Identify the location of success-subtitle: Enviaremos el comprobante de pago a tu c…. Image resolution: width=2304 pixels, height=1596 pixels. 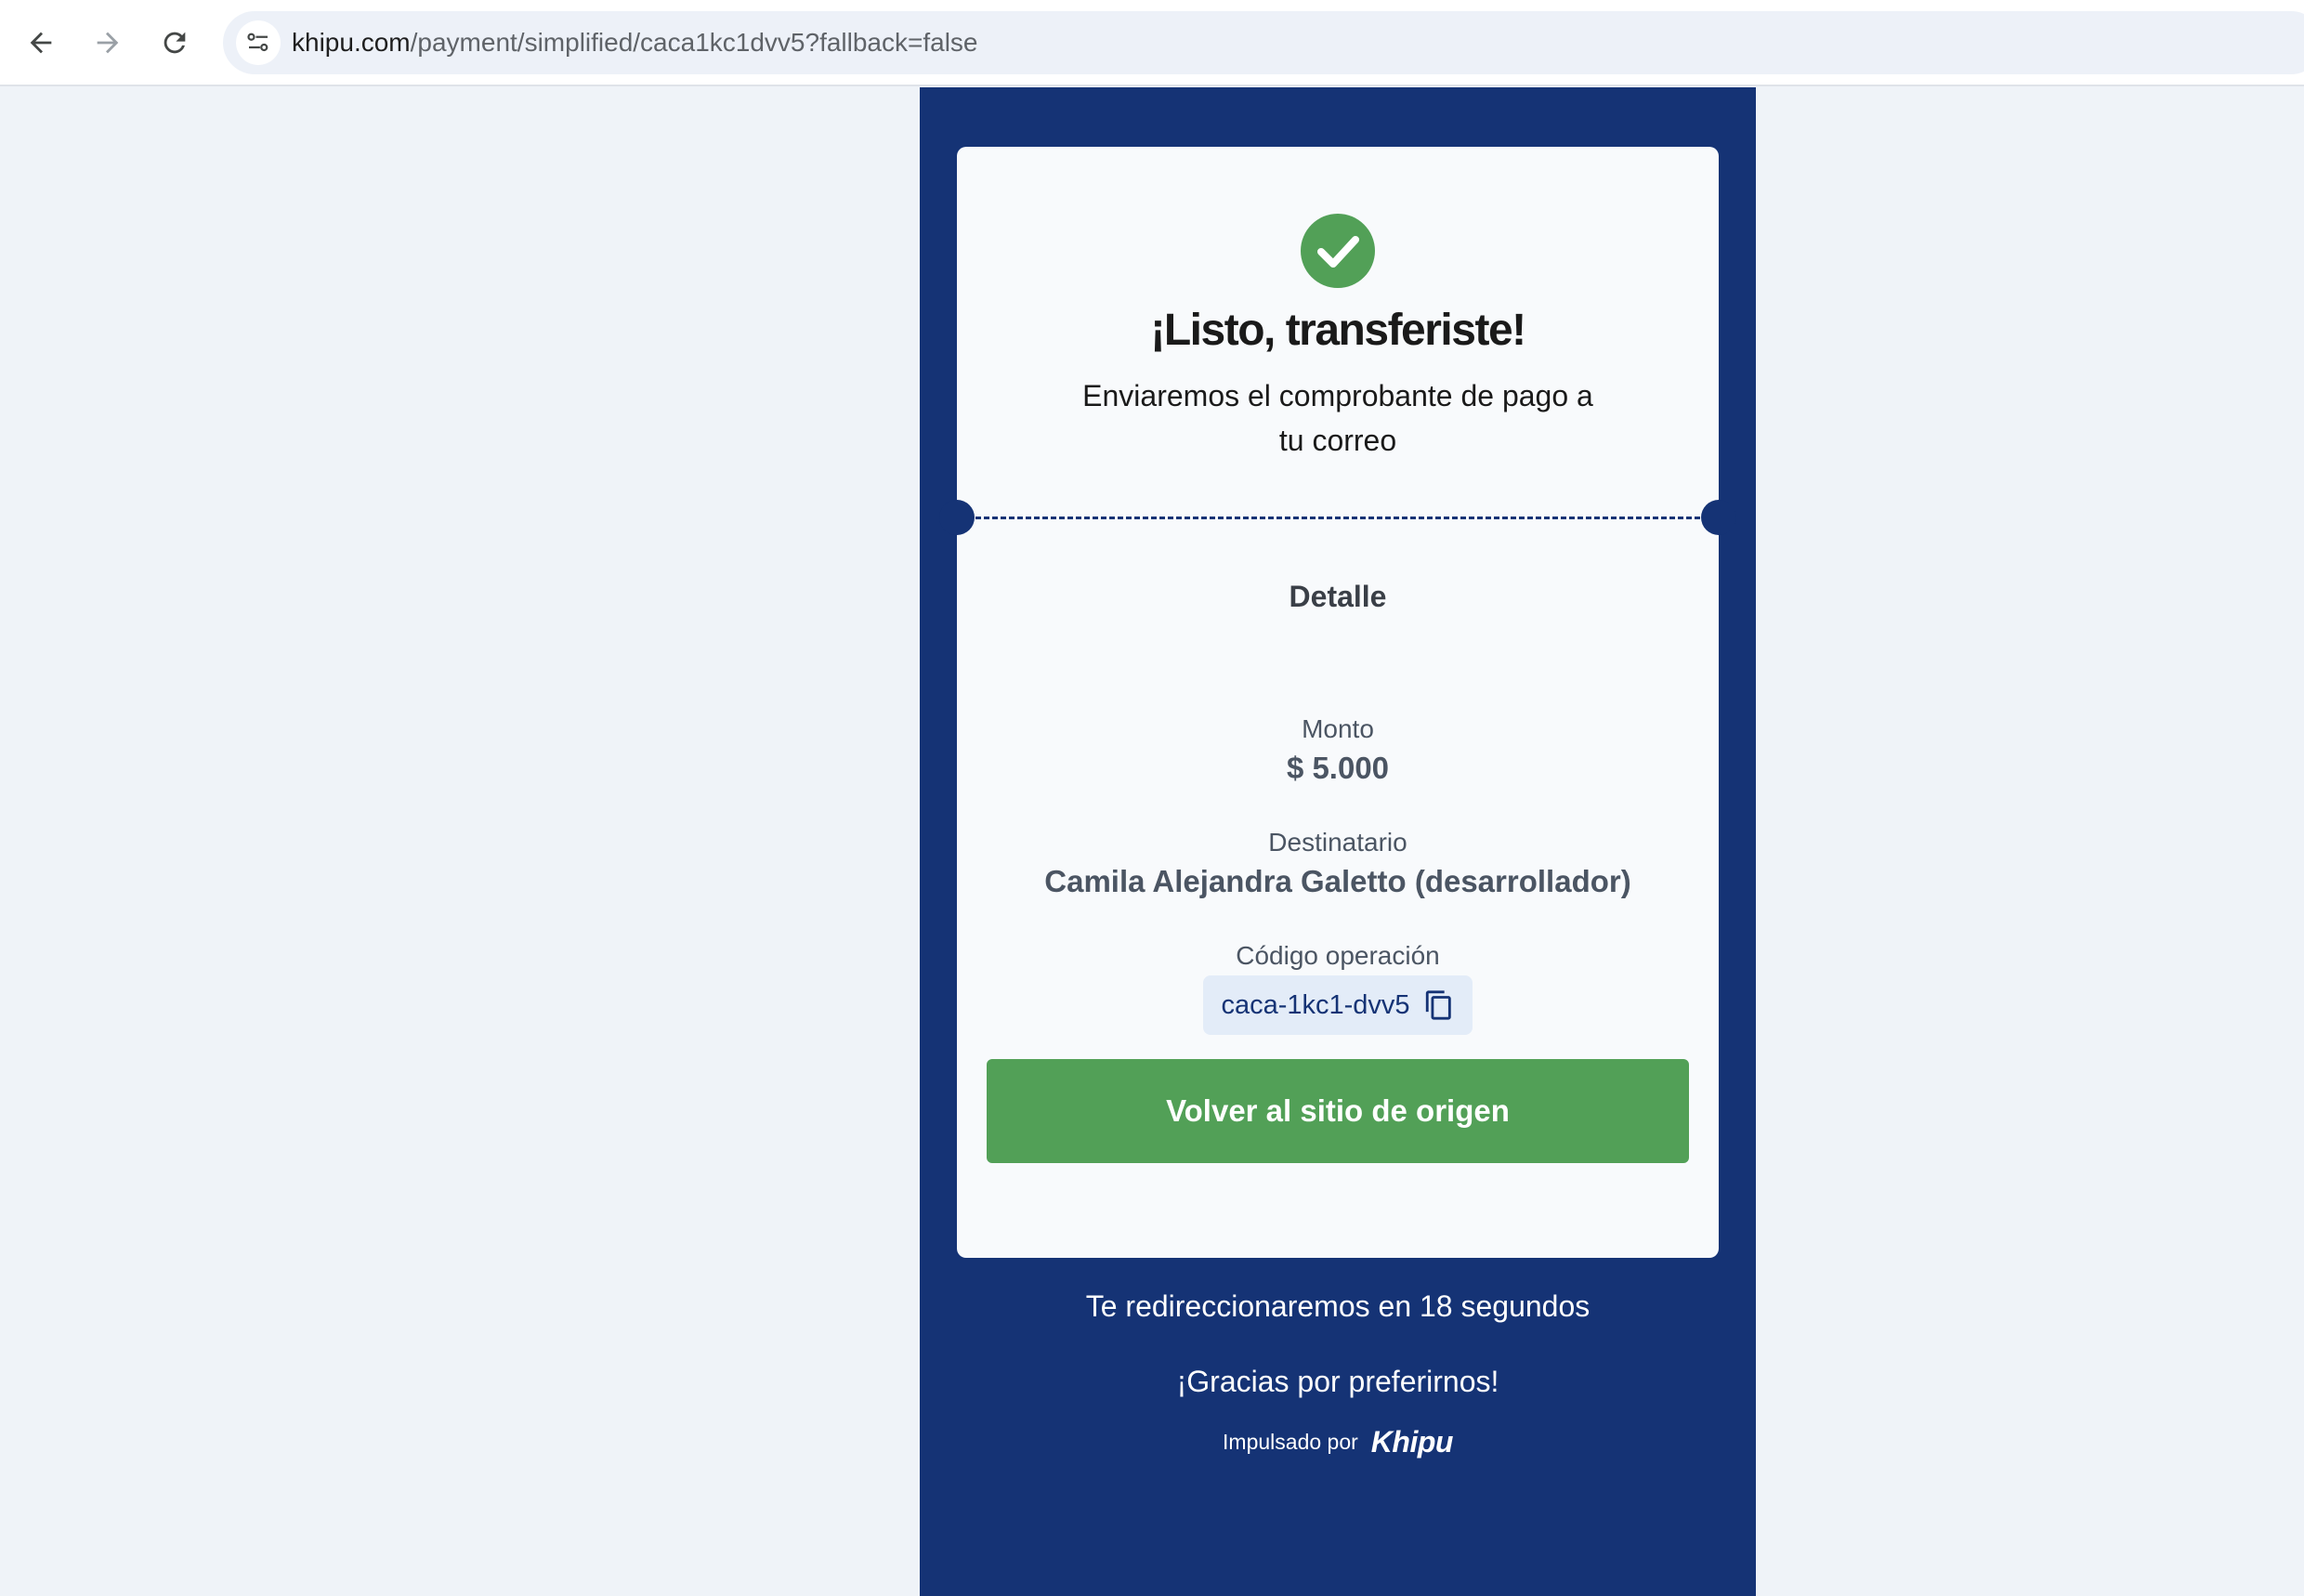
(1337, 418).